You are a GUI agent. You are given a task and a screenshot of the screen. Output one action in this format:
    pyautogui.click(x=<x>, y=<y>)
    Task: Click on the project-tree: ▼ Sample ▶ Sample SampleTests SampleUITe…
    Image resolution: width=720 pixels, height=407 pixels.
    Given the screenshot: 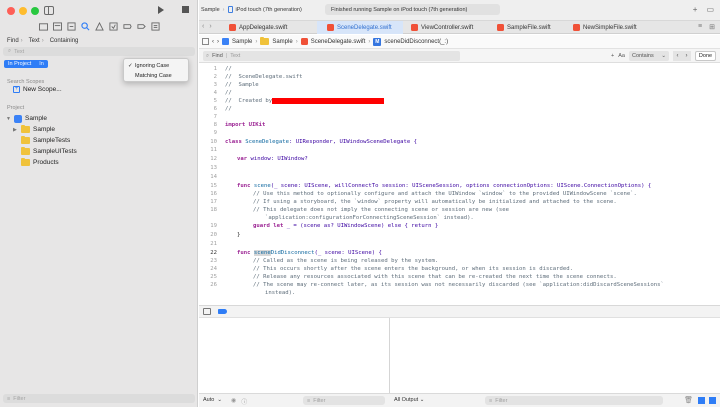 What is the action you would take?
    pyautogui.click(x=99, y=140)
    